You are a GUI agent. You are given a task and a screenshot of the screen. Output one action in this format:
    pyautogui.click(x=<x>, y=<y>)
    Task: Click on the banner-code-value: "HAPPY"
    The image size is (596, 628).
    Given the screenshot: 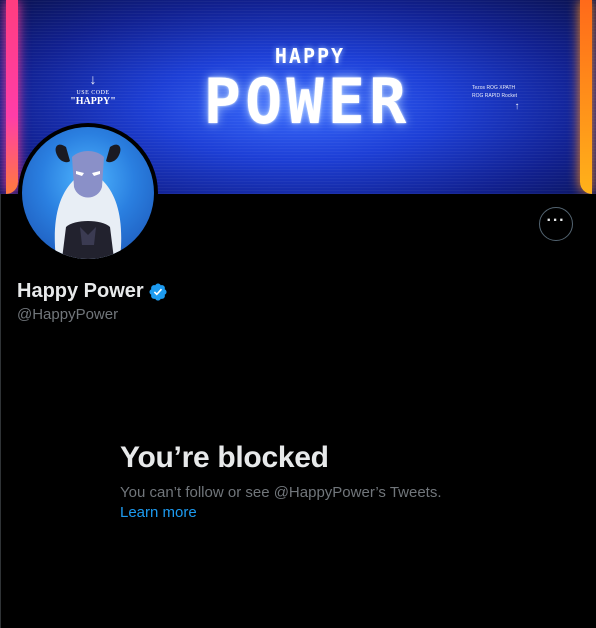 What is the action you would take?
    pyautogui.click(x=93, y=101)
    